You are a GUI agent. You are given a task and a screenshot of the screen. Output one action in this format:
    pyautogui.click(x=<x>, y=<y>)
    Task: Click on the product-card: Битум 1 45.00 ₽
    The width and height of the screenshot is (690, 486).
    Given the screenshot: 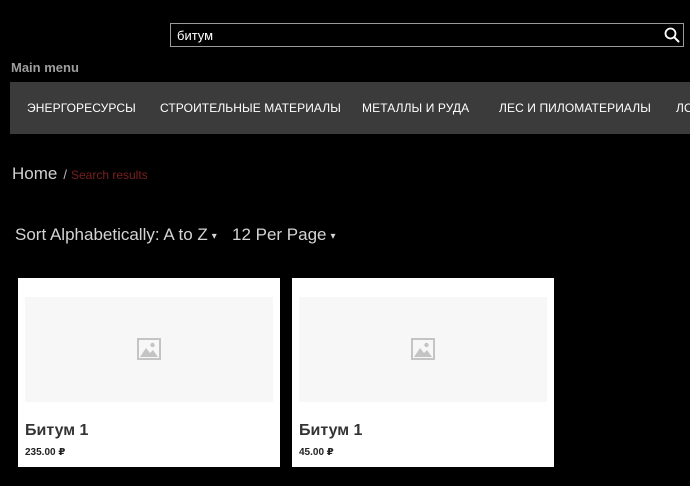 What is the action you would take?
    pyautogui.click(x=423, y=372)
    